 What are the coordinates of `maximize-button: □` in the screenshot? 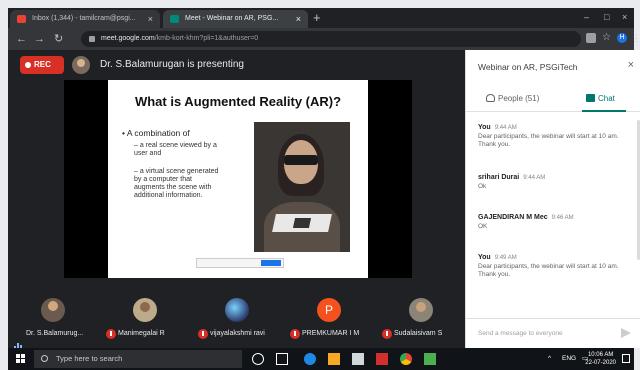 It's located at (606, 17).